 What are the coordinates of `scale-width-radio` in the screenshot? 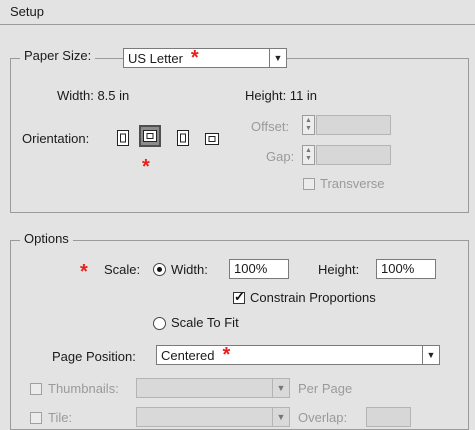 It's located at (159, 269).